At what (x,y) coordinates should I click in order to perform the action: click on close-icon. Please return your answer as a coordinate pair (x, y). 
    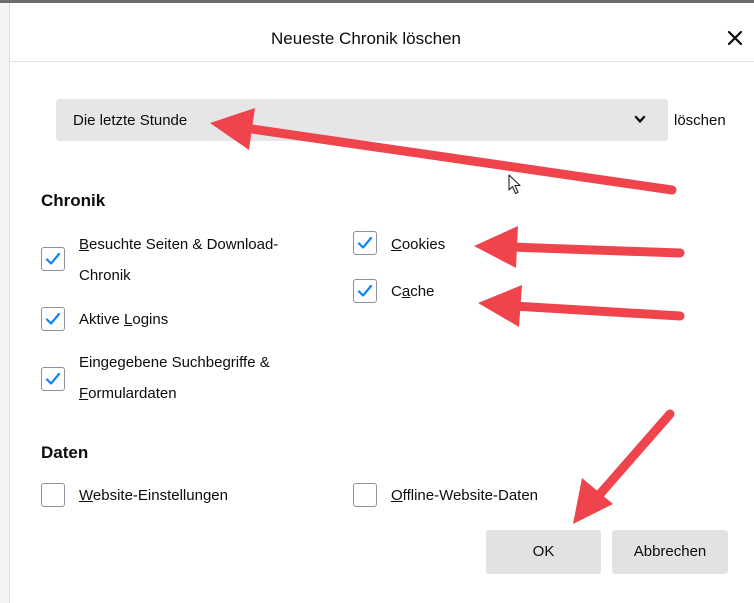
    Looking at the image, I should click on (735, 38).